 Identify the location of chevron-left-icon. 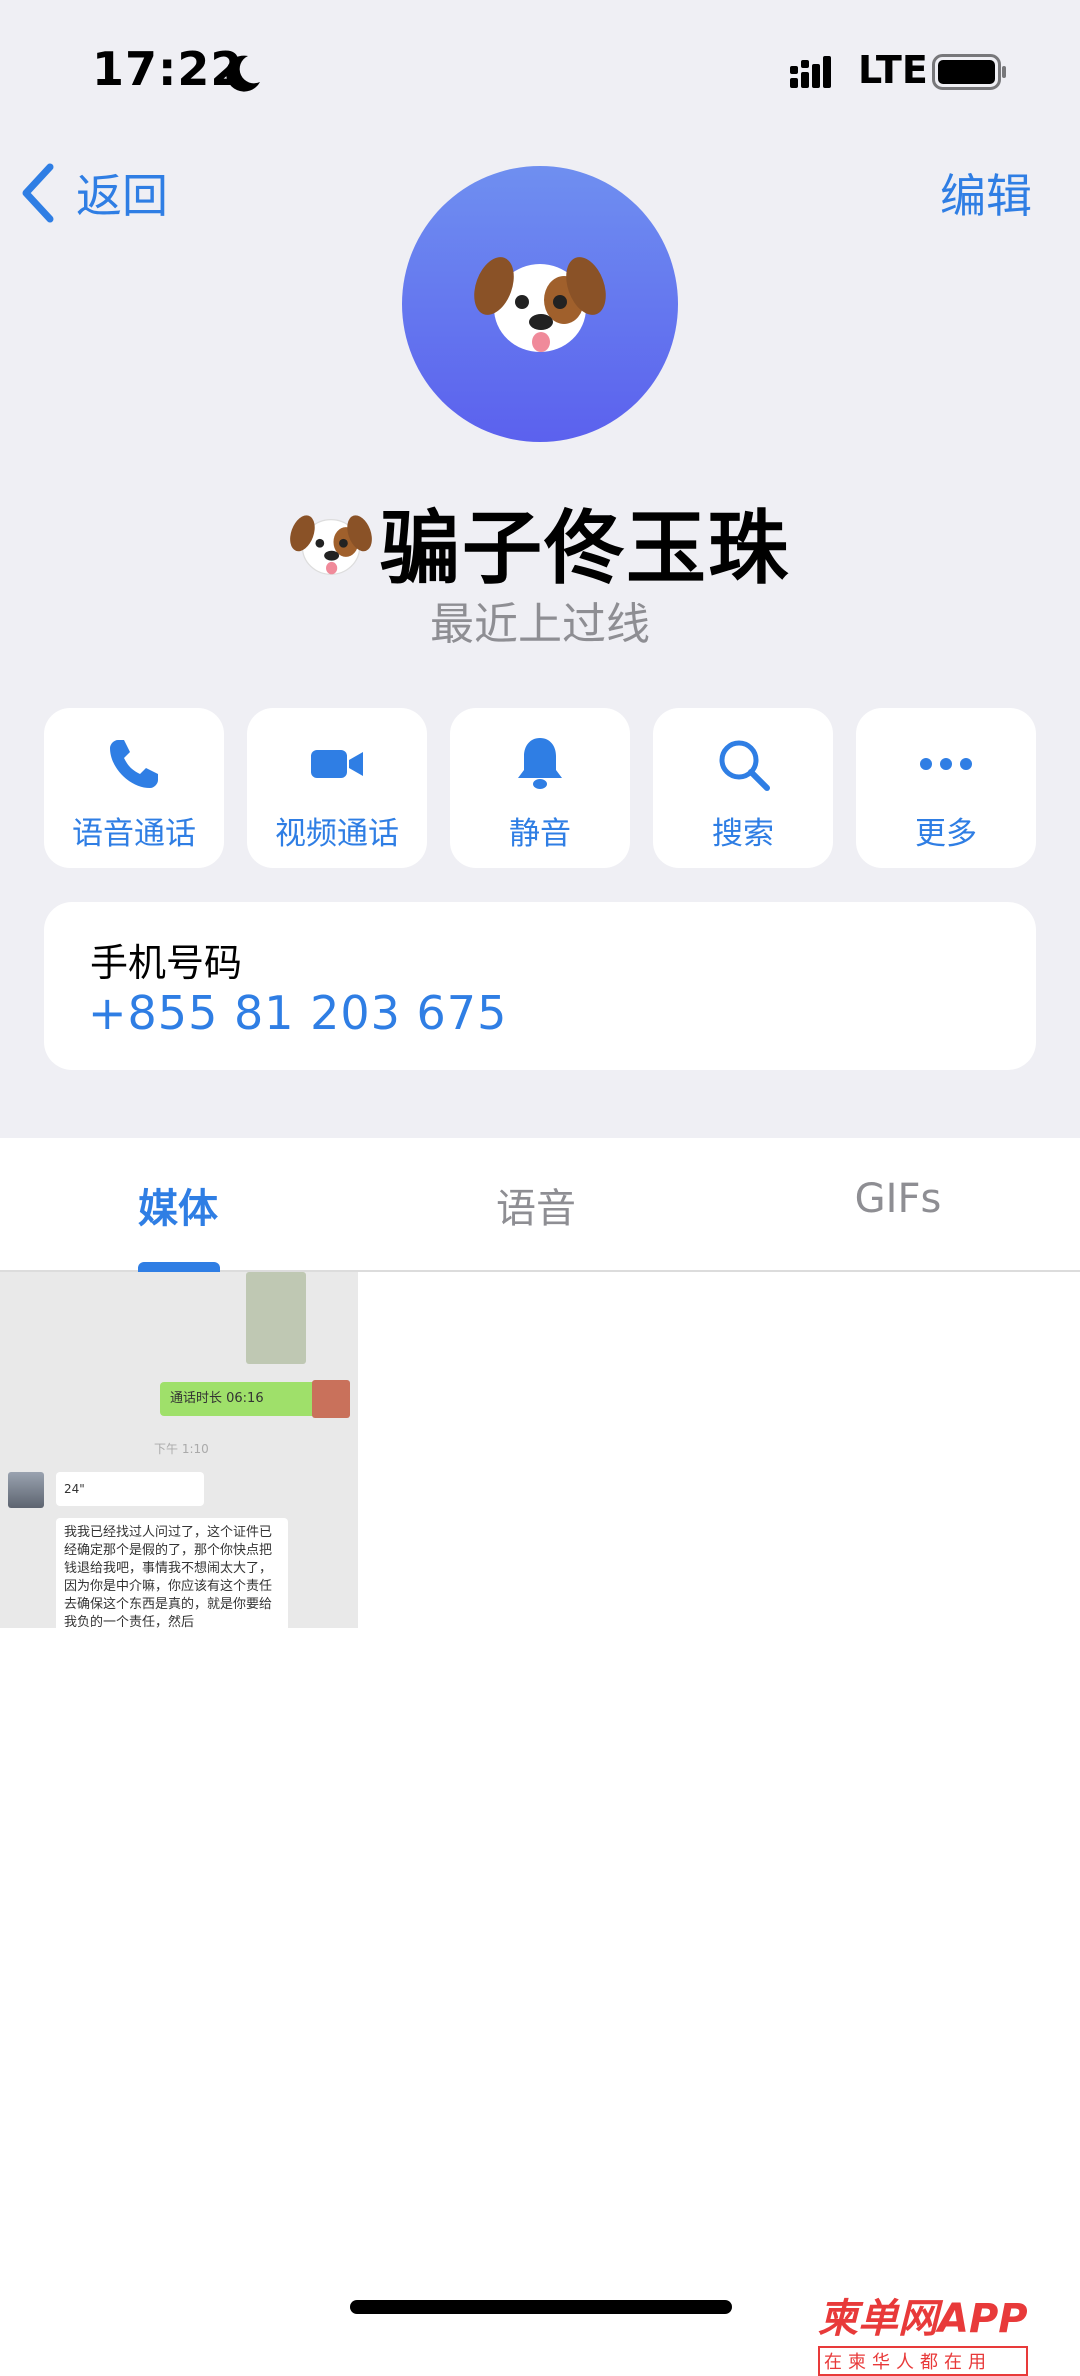
(38, 193).